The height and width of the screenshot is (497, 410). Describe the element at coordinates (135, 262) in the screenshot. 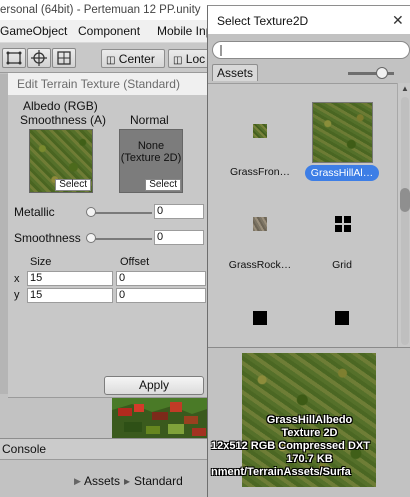

I see `offset-label: Offset` at that location.